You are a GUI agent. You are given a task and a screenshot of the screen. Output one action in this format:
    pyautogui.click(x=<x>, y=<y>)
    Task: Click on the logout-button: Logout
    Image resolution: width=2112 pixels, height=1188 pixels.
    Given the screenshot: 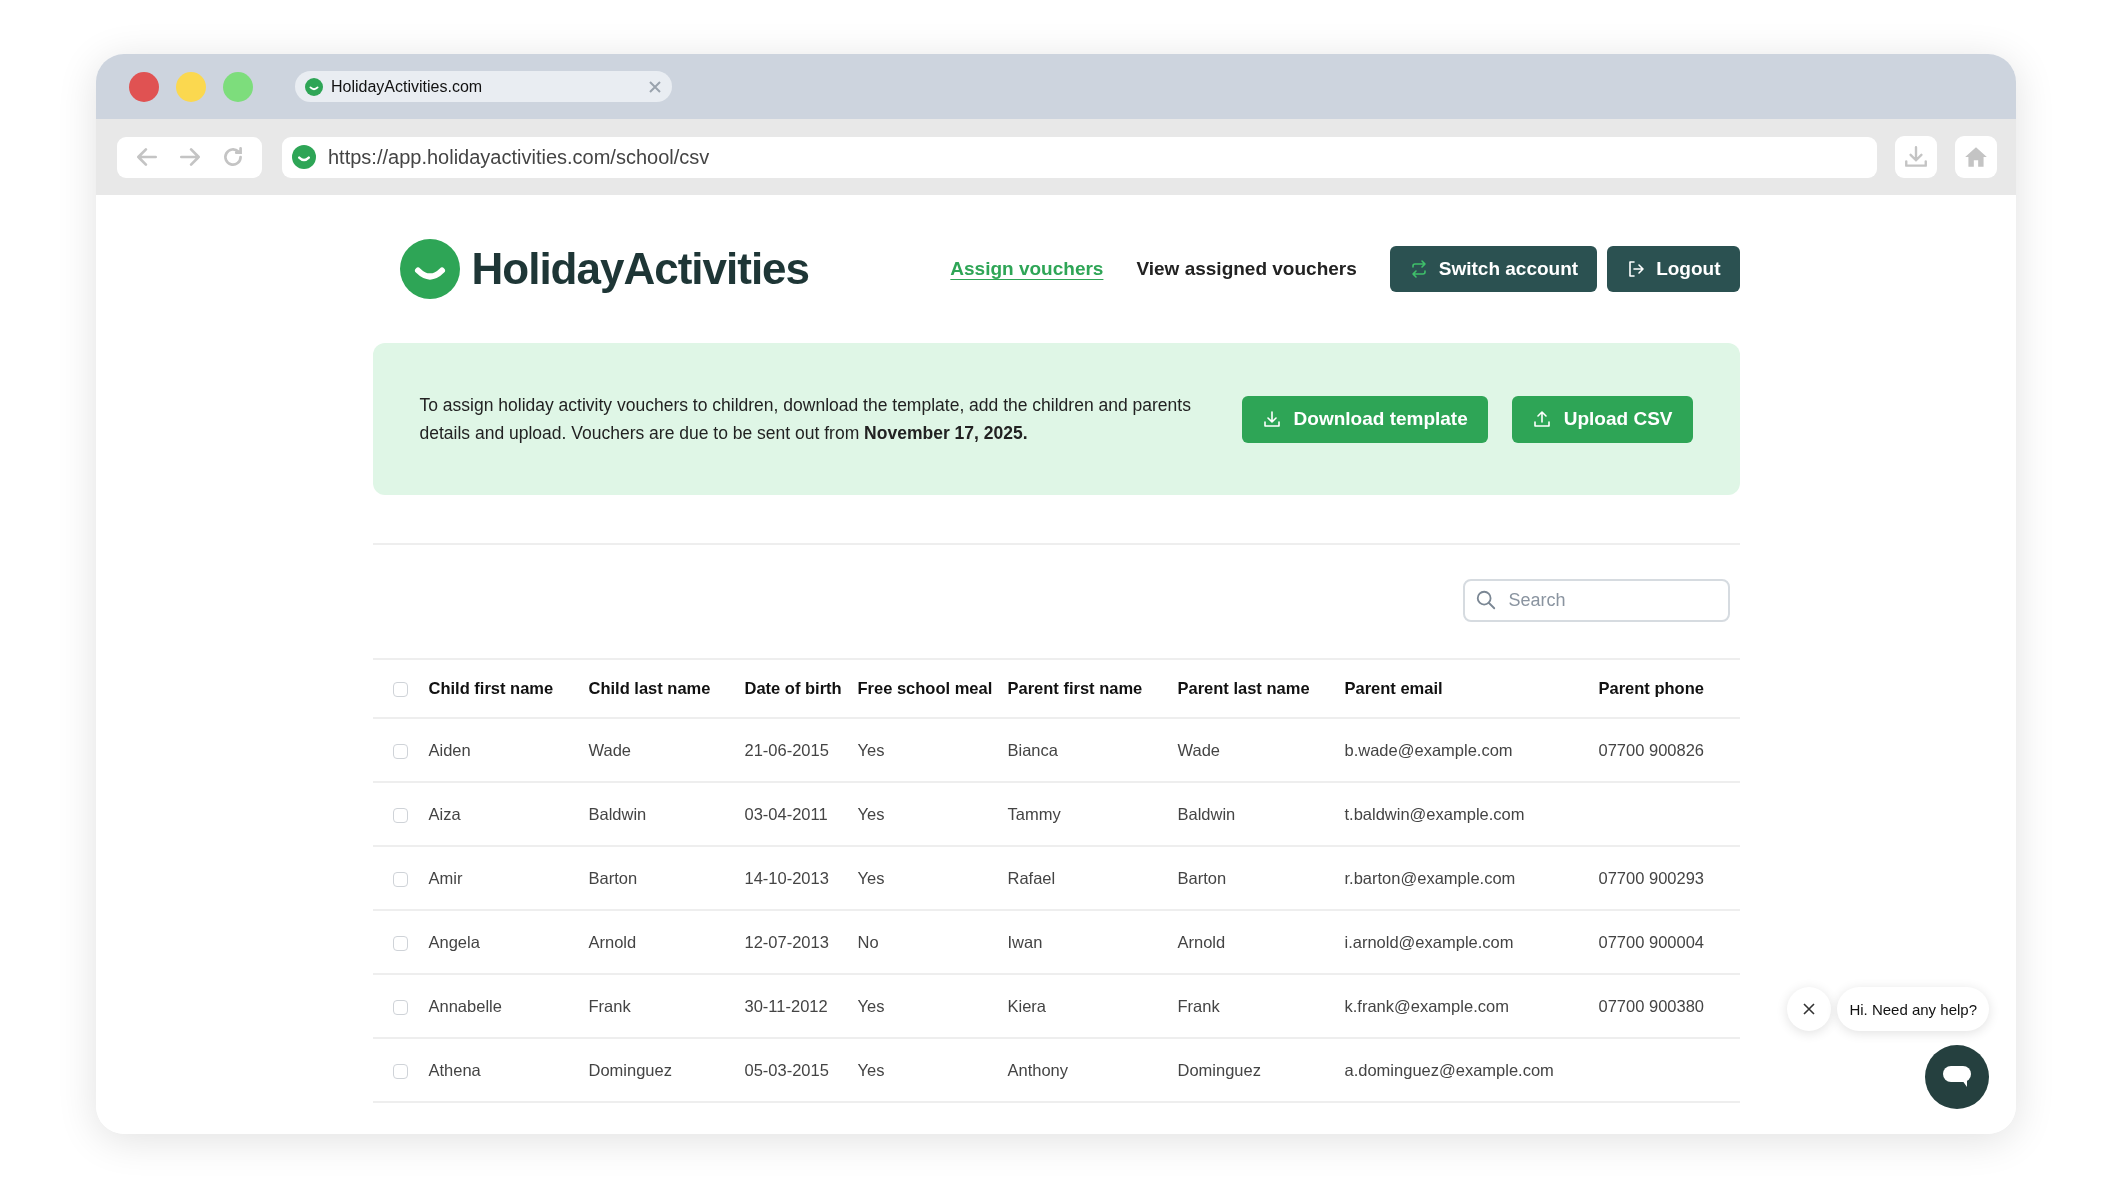 What is the action you would take?
    pyautogui.click(x=1673, y=269)
    